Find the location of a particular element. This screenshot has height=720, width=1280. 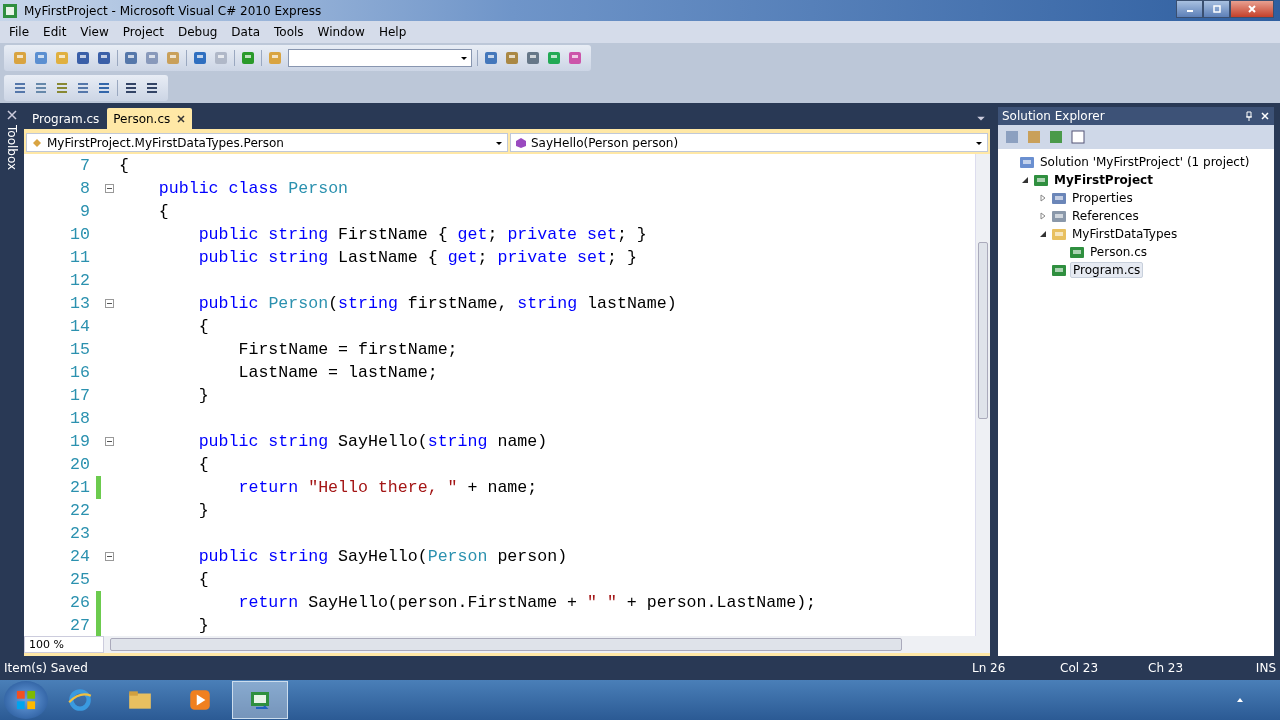

member-dropdown: SayHello(Person person) is located at coordinates (749, 142).